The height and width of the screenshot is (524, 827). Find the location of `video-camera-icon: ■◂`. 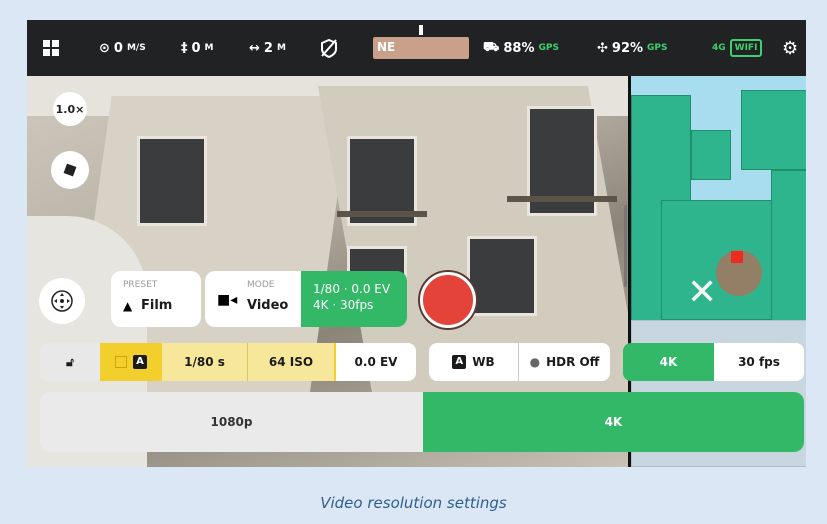

video-camera-icon: ■◂ is located at coordinates (227, 300).